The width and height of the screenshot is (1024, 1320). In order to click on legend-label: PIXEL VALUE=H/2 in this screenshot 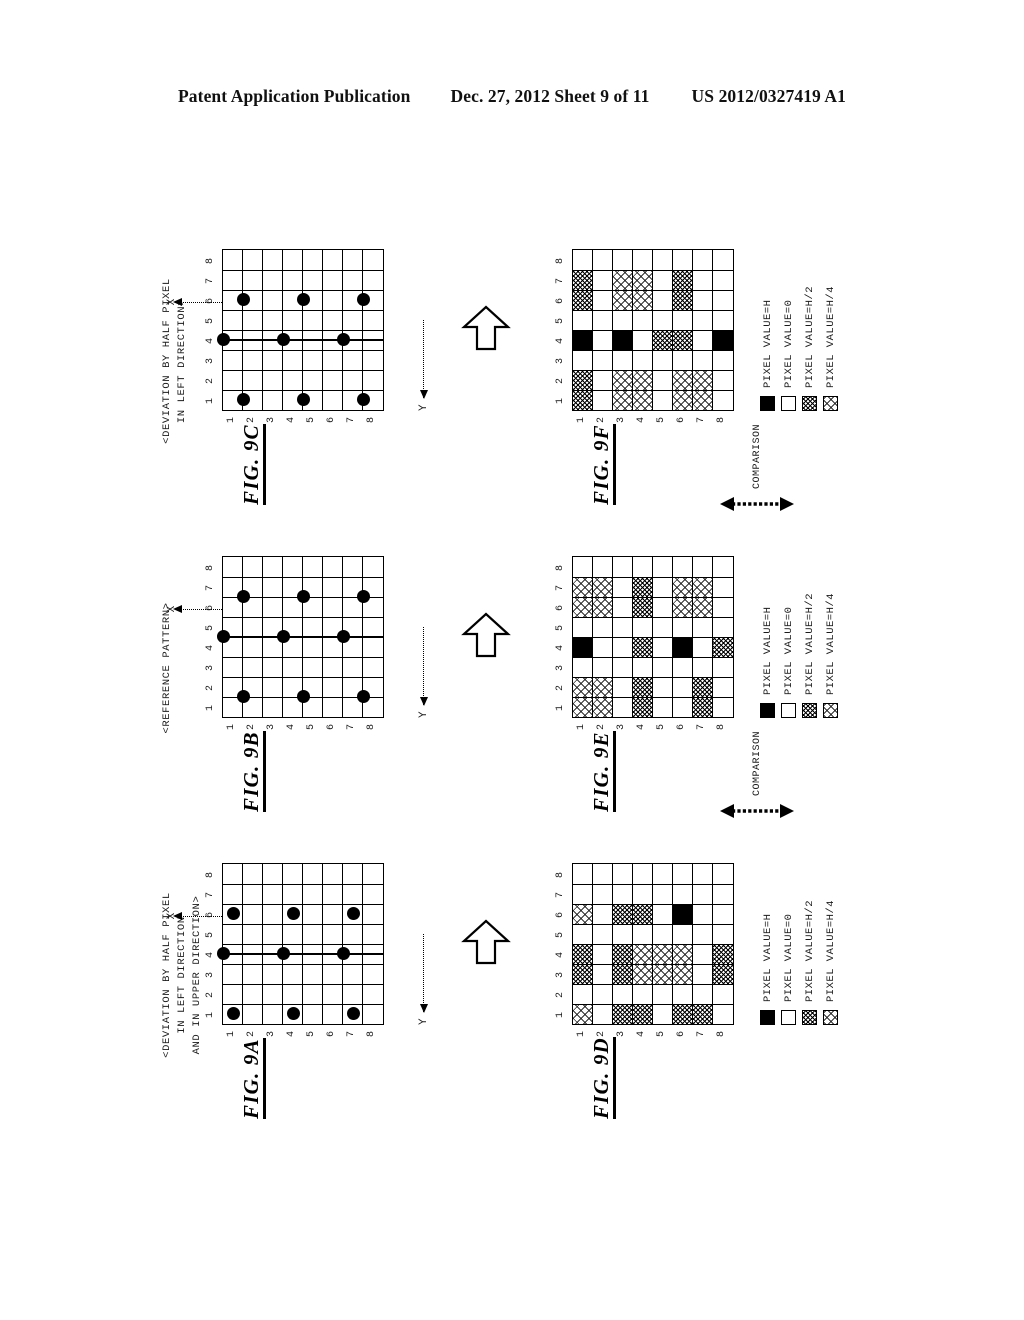, I will do `click(809, 950)`.